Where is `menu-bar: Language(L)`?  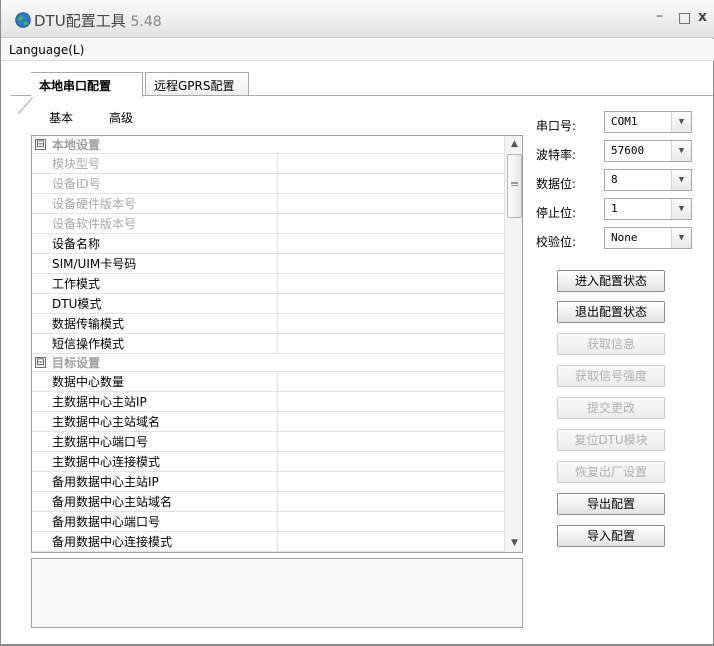
menu-bar: Language(L) is located at coordinates (357, 50).